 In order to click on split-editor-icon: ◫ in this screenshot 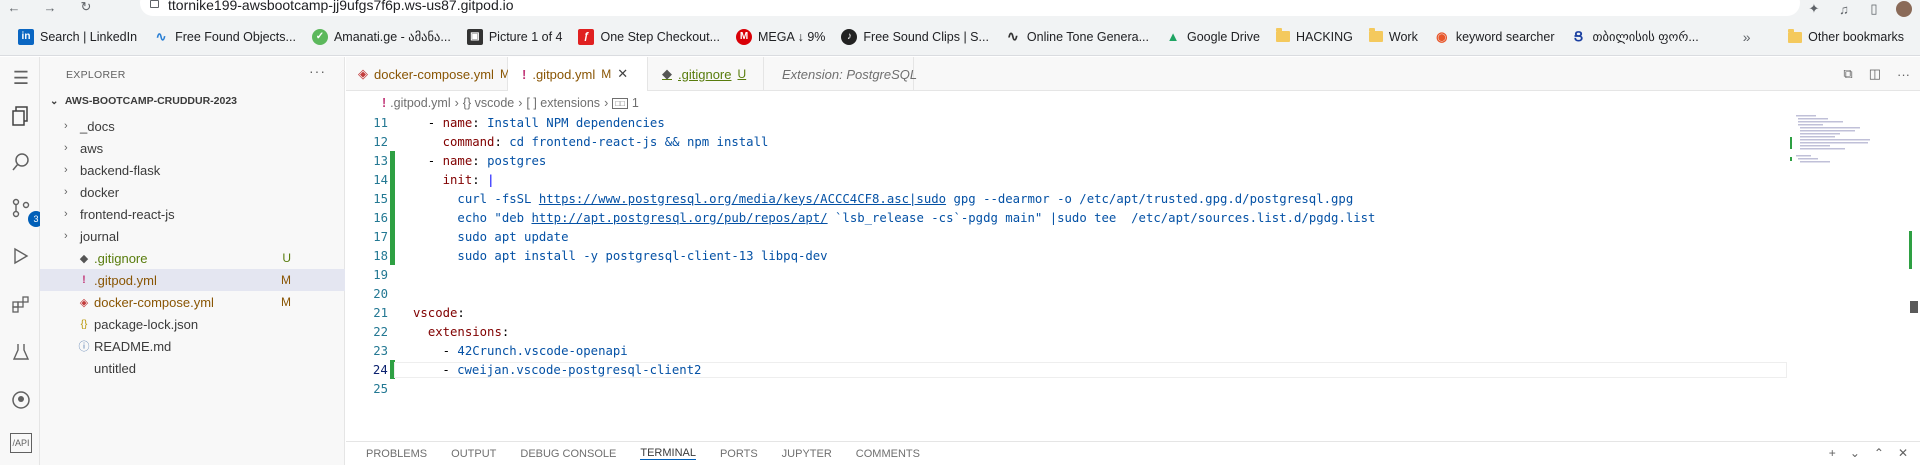, I will do `click(1875, 74)`.